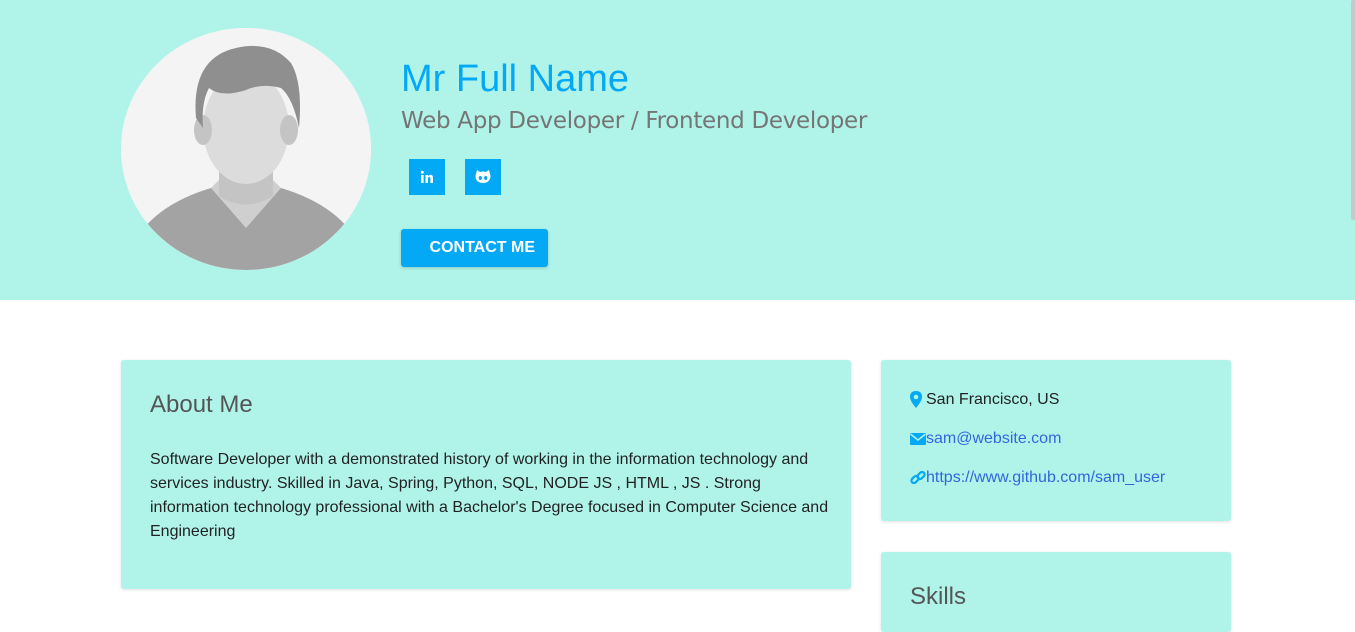 This screenshot has height=632, width=1355. I want to click on profile-name: Mr Full Name, so click(515, 79).